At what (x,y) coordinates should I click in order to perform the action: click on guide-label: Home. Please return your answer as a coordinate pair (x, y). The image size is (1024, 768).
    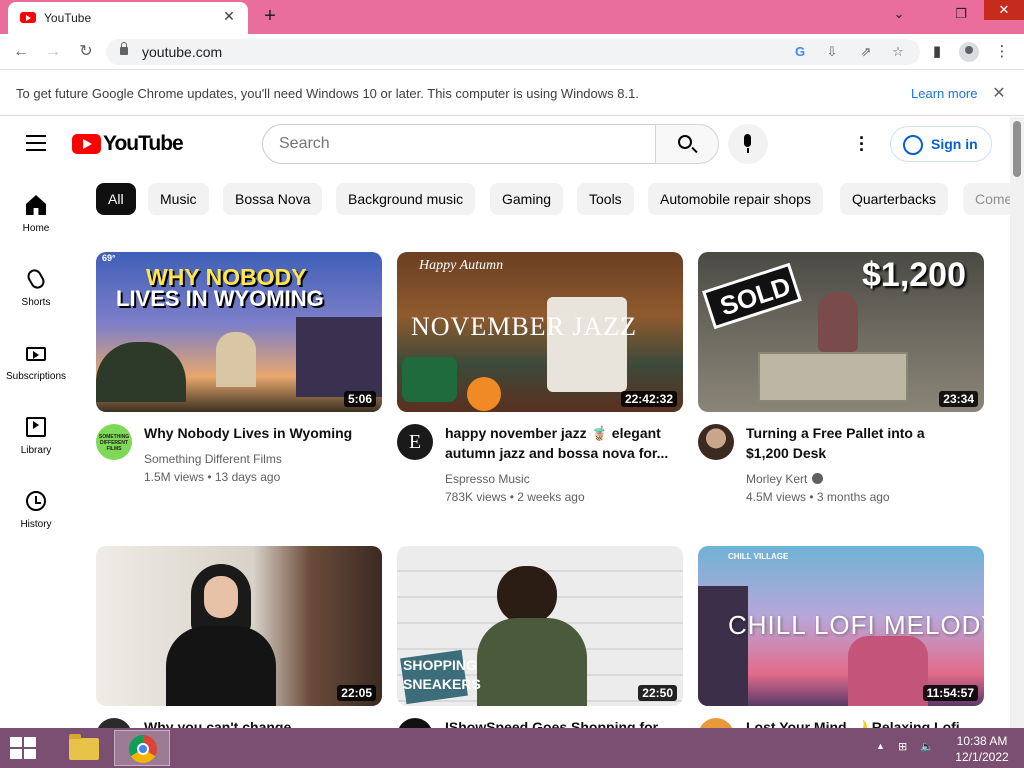
    Looking at the image, I should click on (36, 228).